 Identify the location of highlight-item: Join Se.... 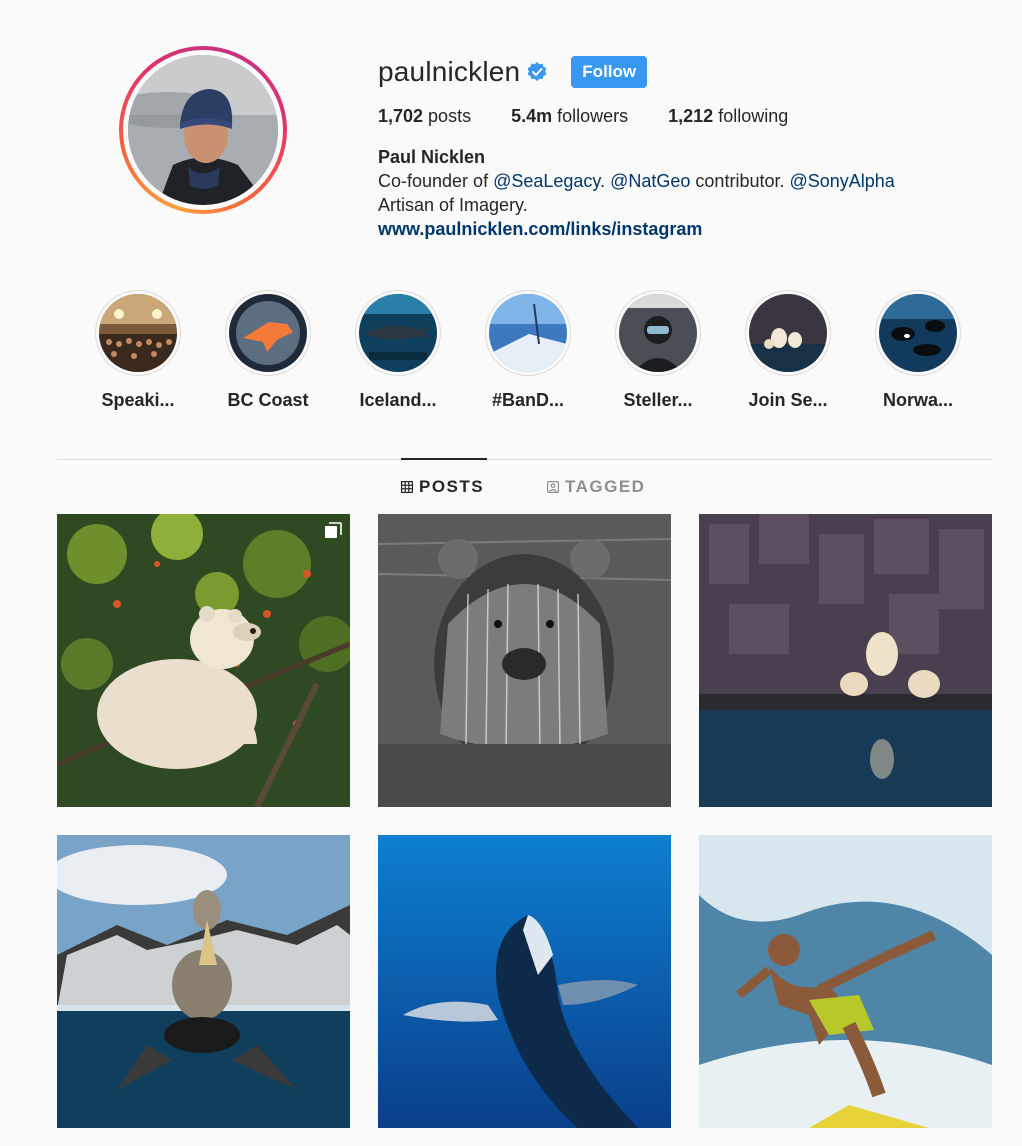
(788, 350).